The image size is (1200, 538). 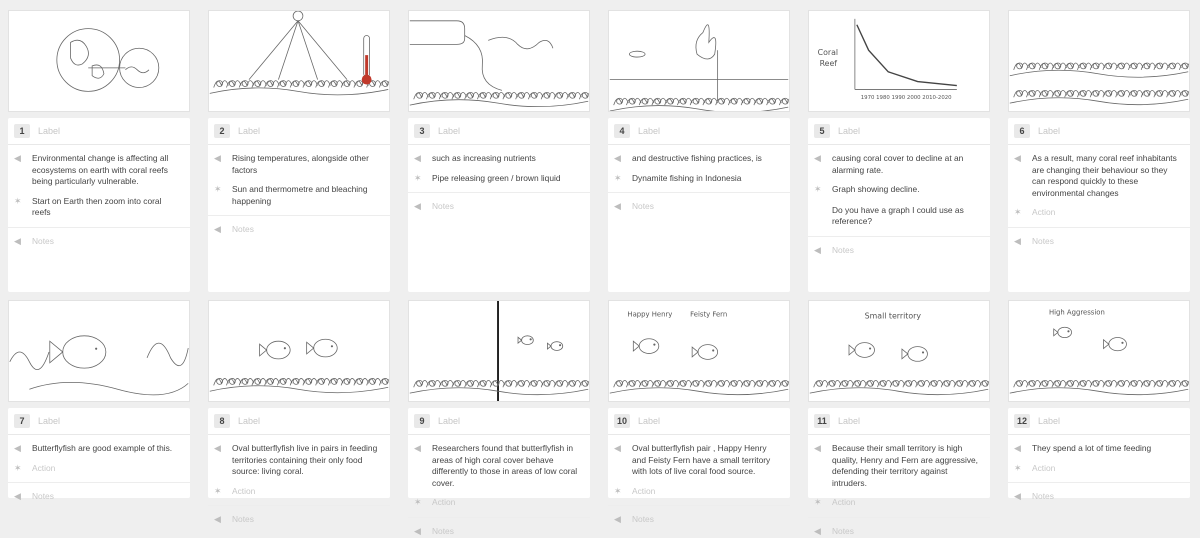 What do you see at coordinates (102, 448) in the screenshot?
I see `dialogue-field-text: Butterflyfish are good example of this.` at bounding box center [102, 448].